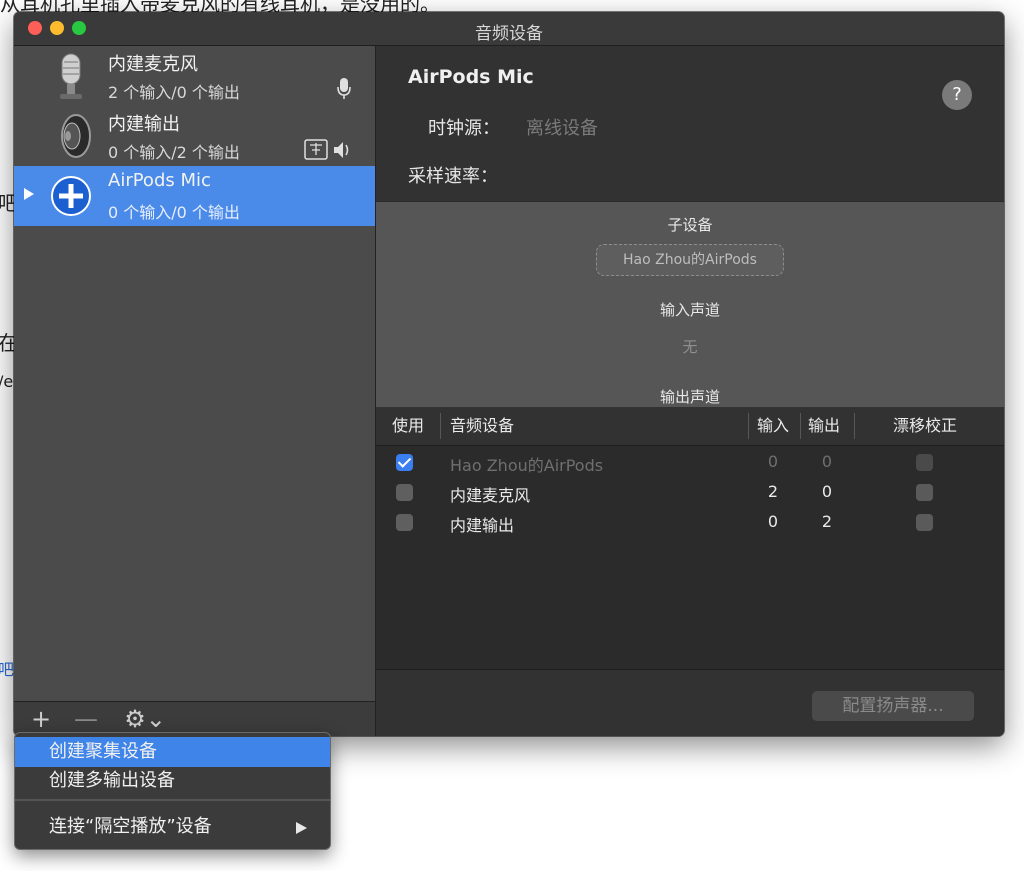 This screenshot has height=871, width=1024. I want to click on menu-item-label: 创建多输出设备, so click(112, 780).